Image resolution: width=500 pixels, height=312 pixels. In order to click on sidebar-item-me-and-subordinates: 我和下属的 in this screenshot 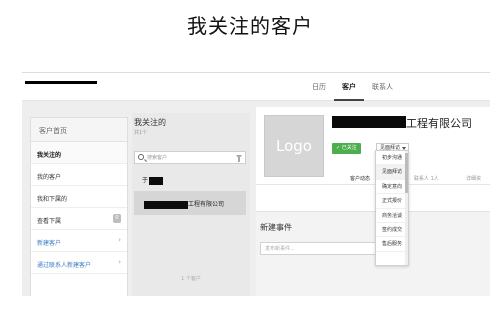, I will do `click(79, 197)`.